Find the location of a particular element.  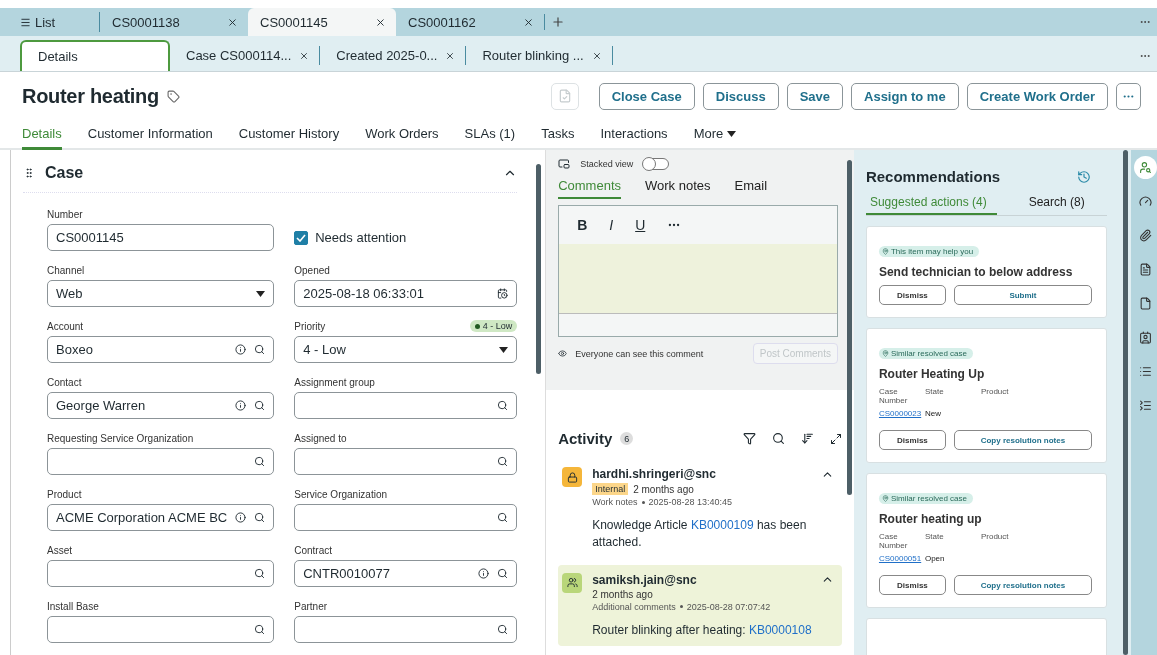

popout-icon is located at coordinates (564, 164).